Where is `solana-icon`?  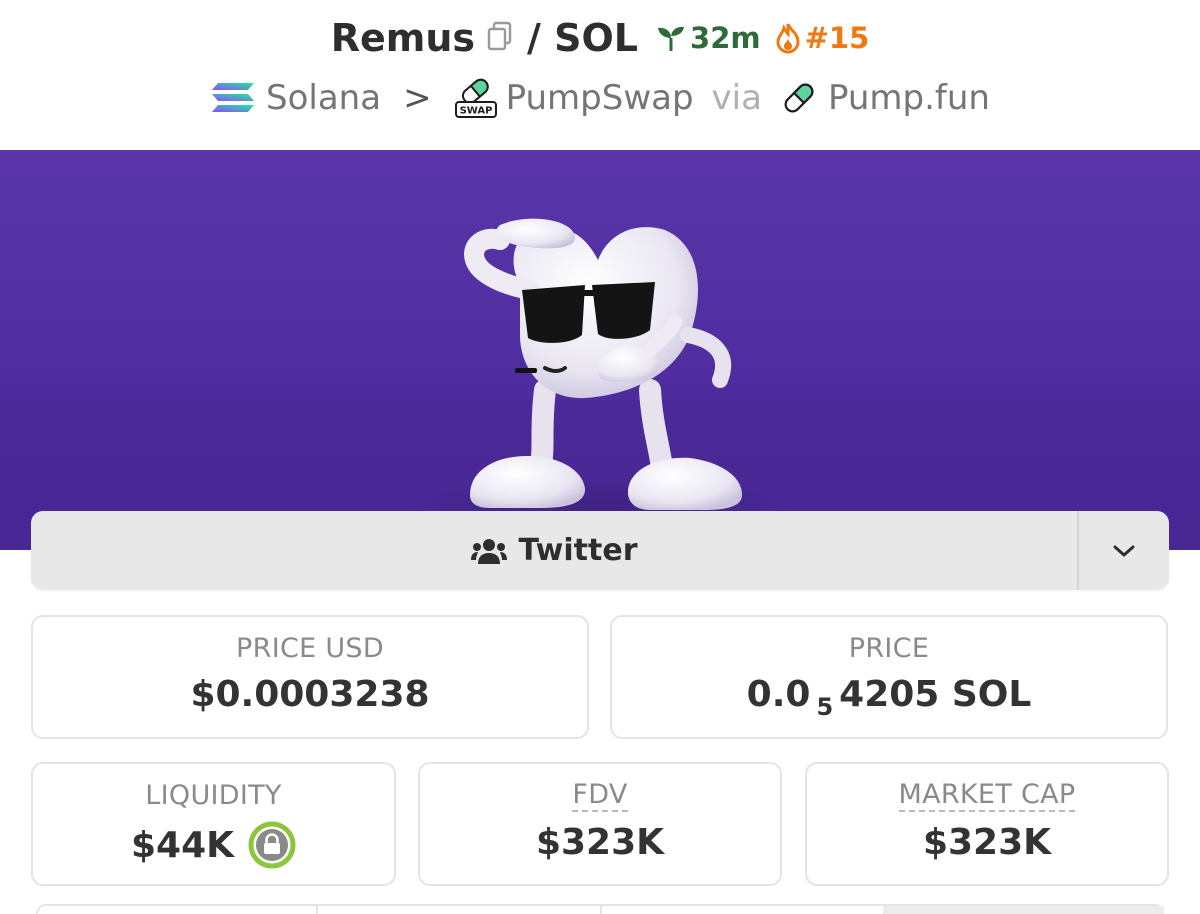 solana-icon is located at coordinates (233, 97).